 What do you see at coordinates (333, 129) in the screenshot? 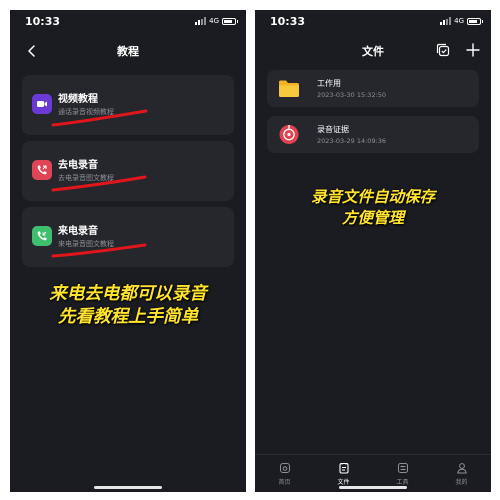
I see `file-name: 录音证据` at bounding box center [333, 129].